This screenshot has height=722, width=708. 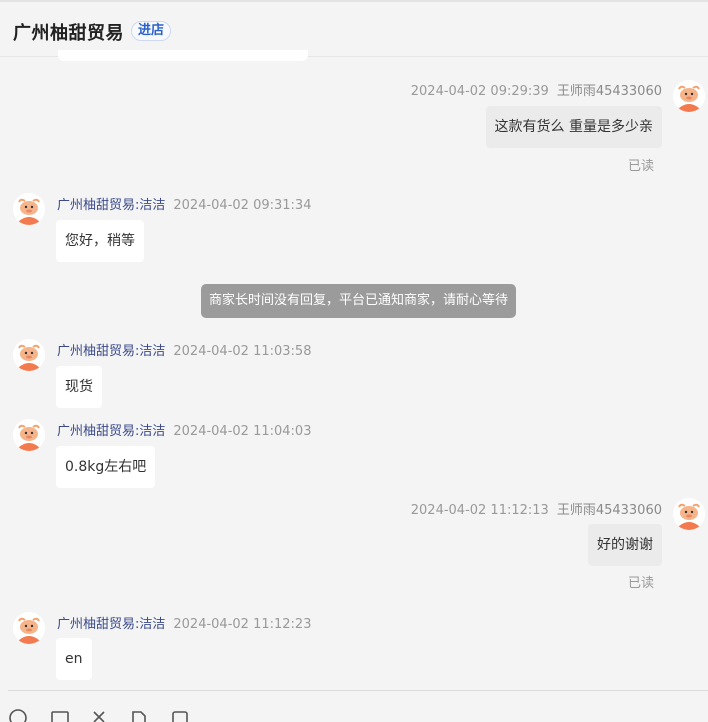 I want to click on chat-header: 广州柚甜贸易 进店, so click(x=354, y=28).